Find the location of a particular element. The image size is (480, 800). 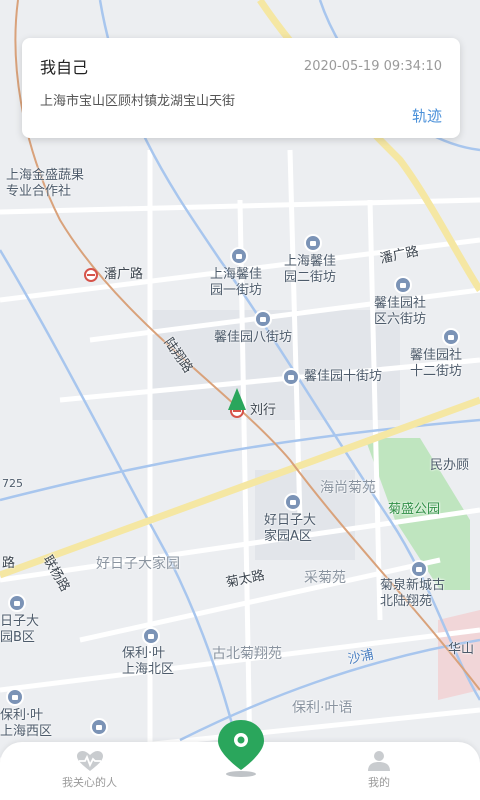

tab-care: 我关心的人 is located at coordinates (89, 770).